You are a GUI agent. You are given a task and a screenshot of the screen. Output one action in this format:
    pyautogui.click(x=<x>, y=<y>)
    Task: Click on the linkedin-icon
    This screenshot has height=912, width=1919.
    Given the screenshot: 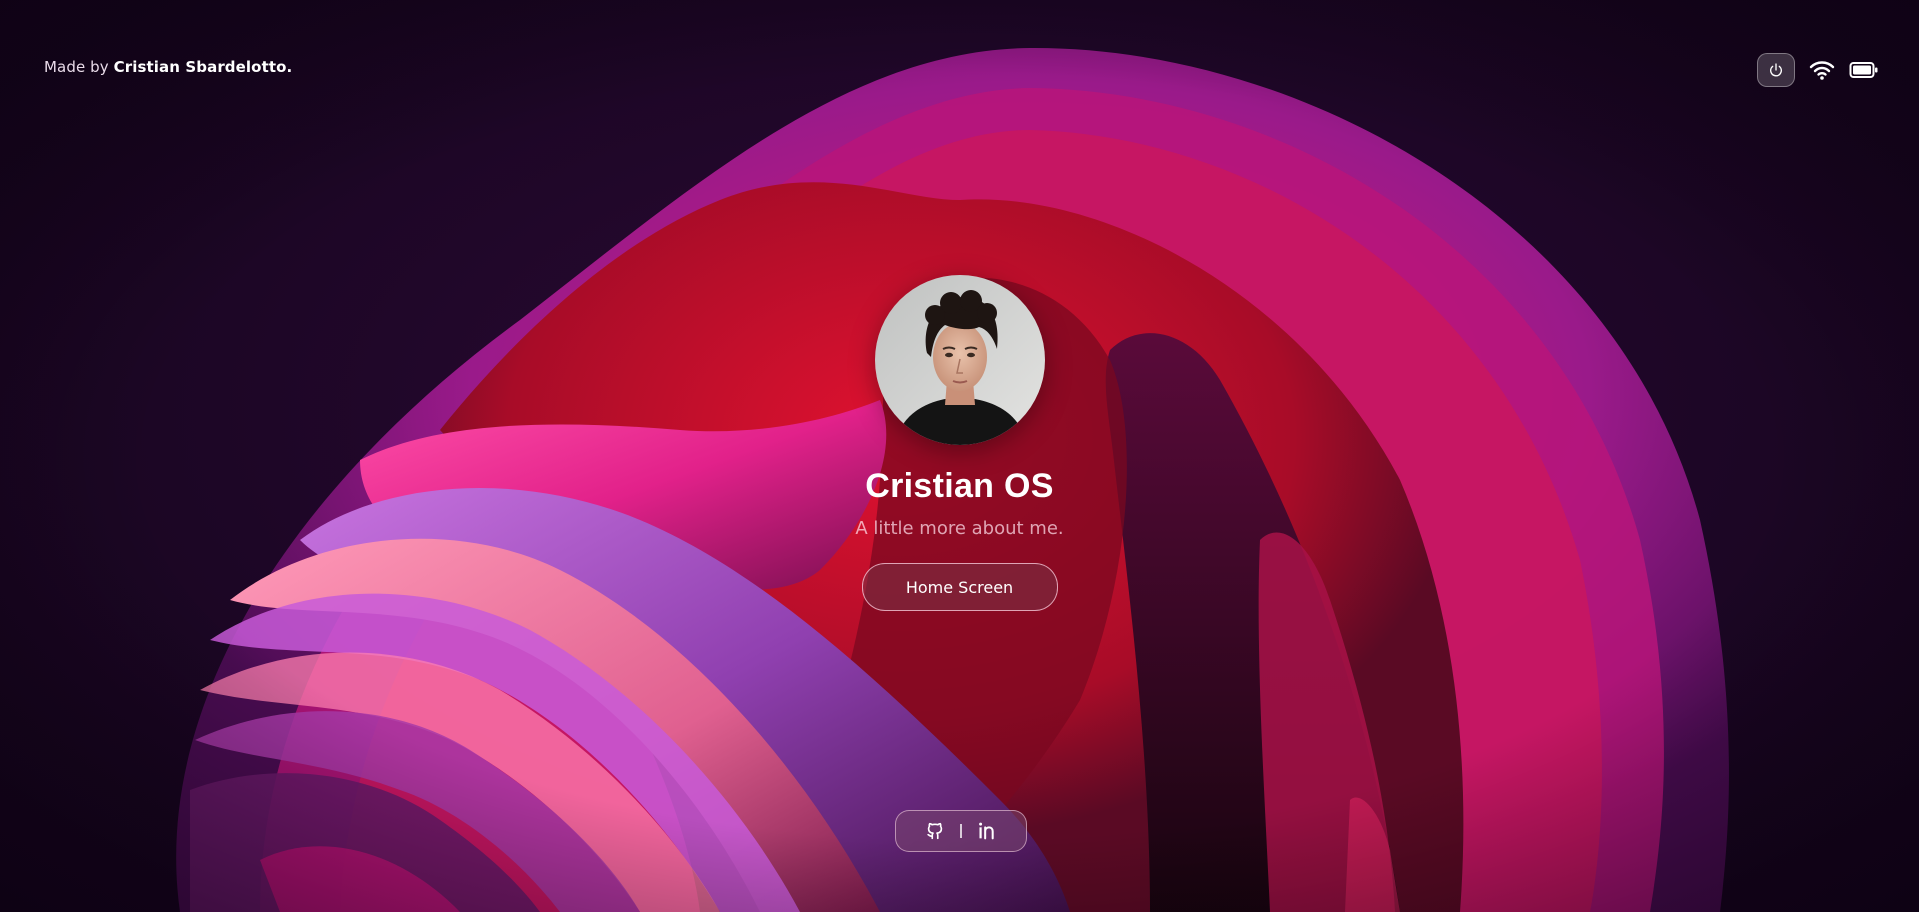 What is the action you would take?
    pyautogui.click(x=986, y=831)
    